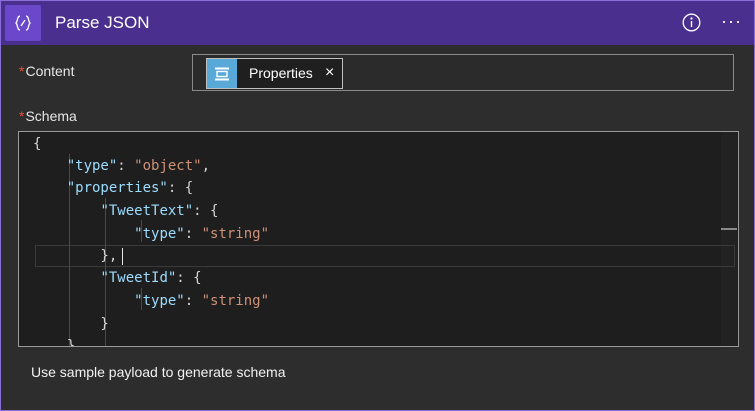 The height and width of the screenshot is (411, 755). I want to click on generate-schema-link: Use sample payload to generate schema, so click(158, 372).